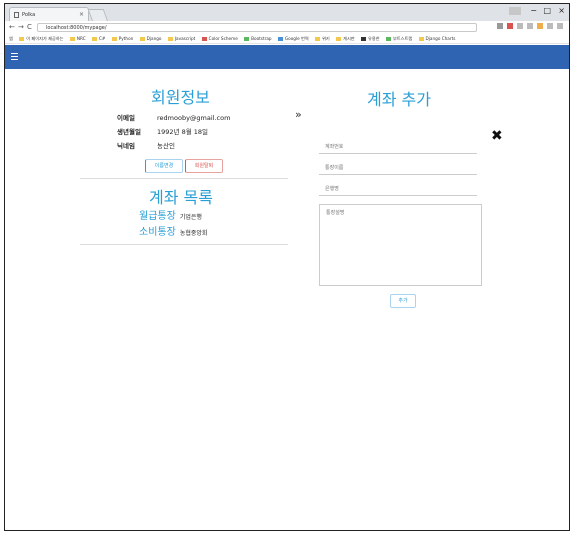  What do you see at coordinates (21, 27) in the screenshot?
I see `forward-icon: →` at bounding box center [21, 27].